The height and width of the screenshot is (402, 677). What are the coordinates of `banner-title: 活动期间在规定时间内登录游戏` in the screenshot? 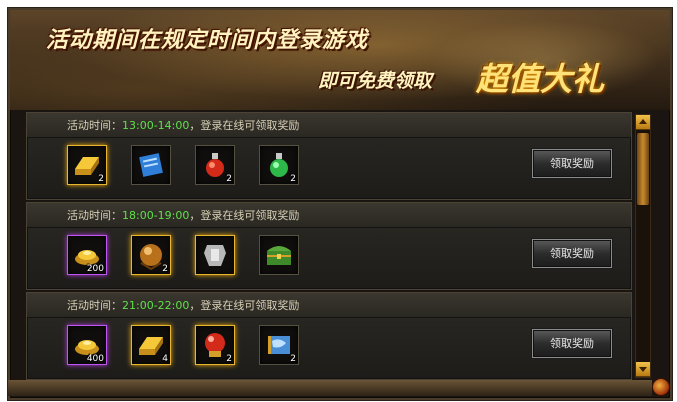 It's located at (207, 40).